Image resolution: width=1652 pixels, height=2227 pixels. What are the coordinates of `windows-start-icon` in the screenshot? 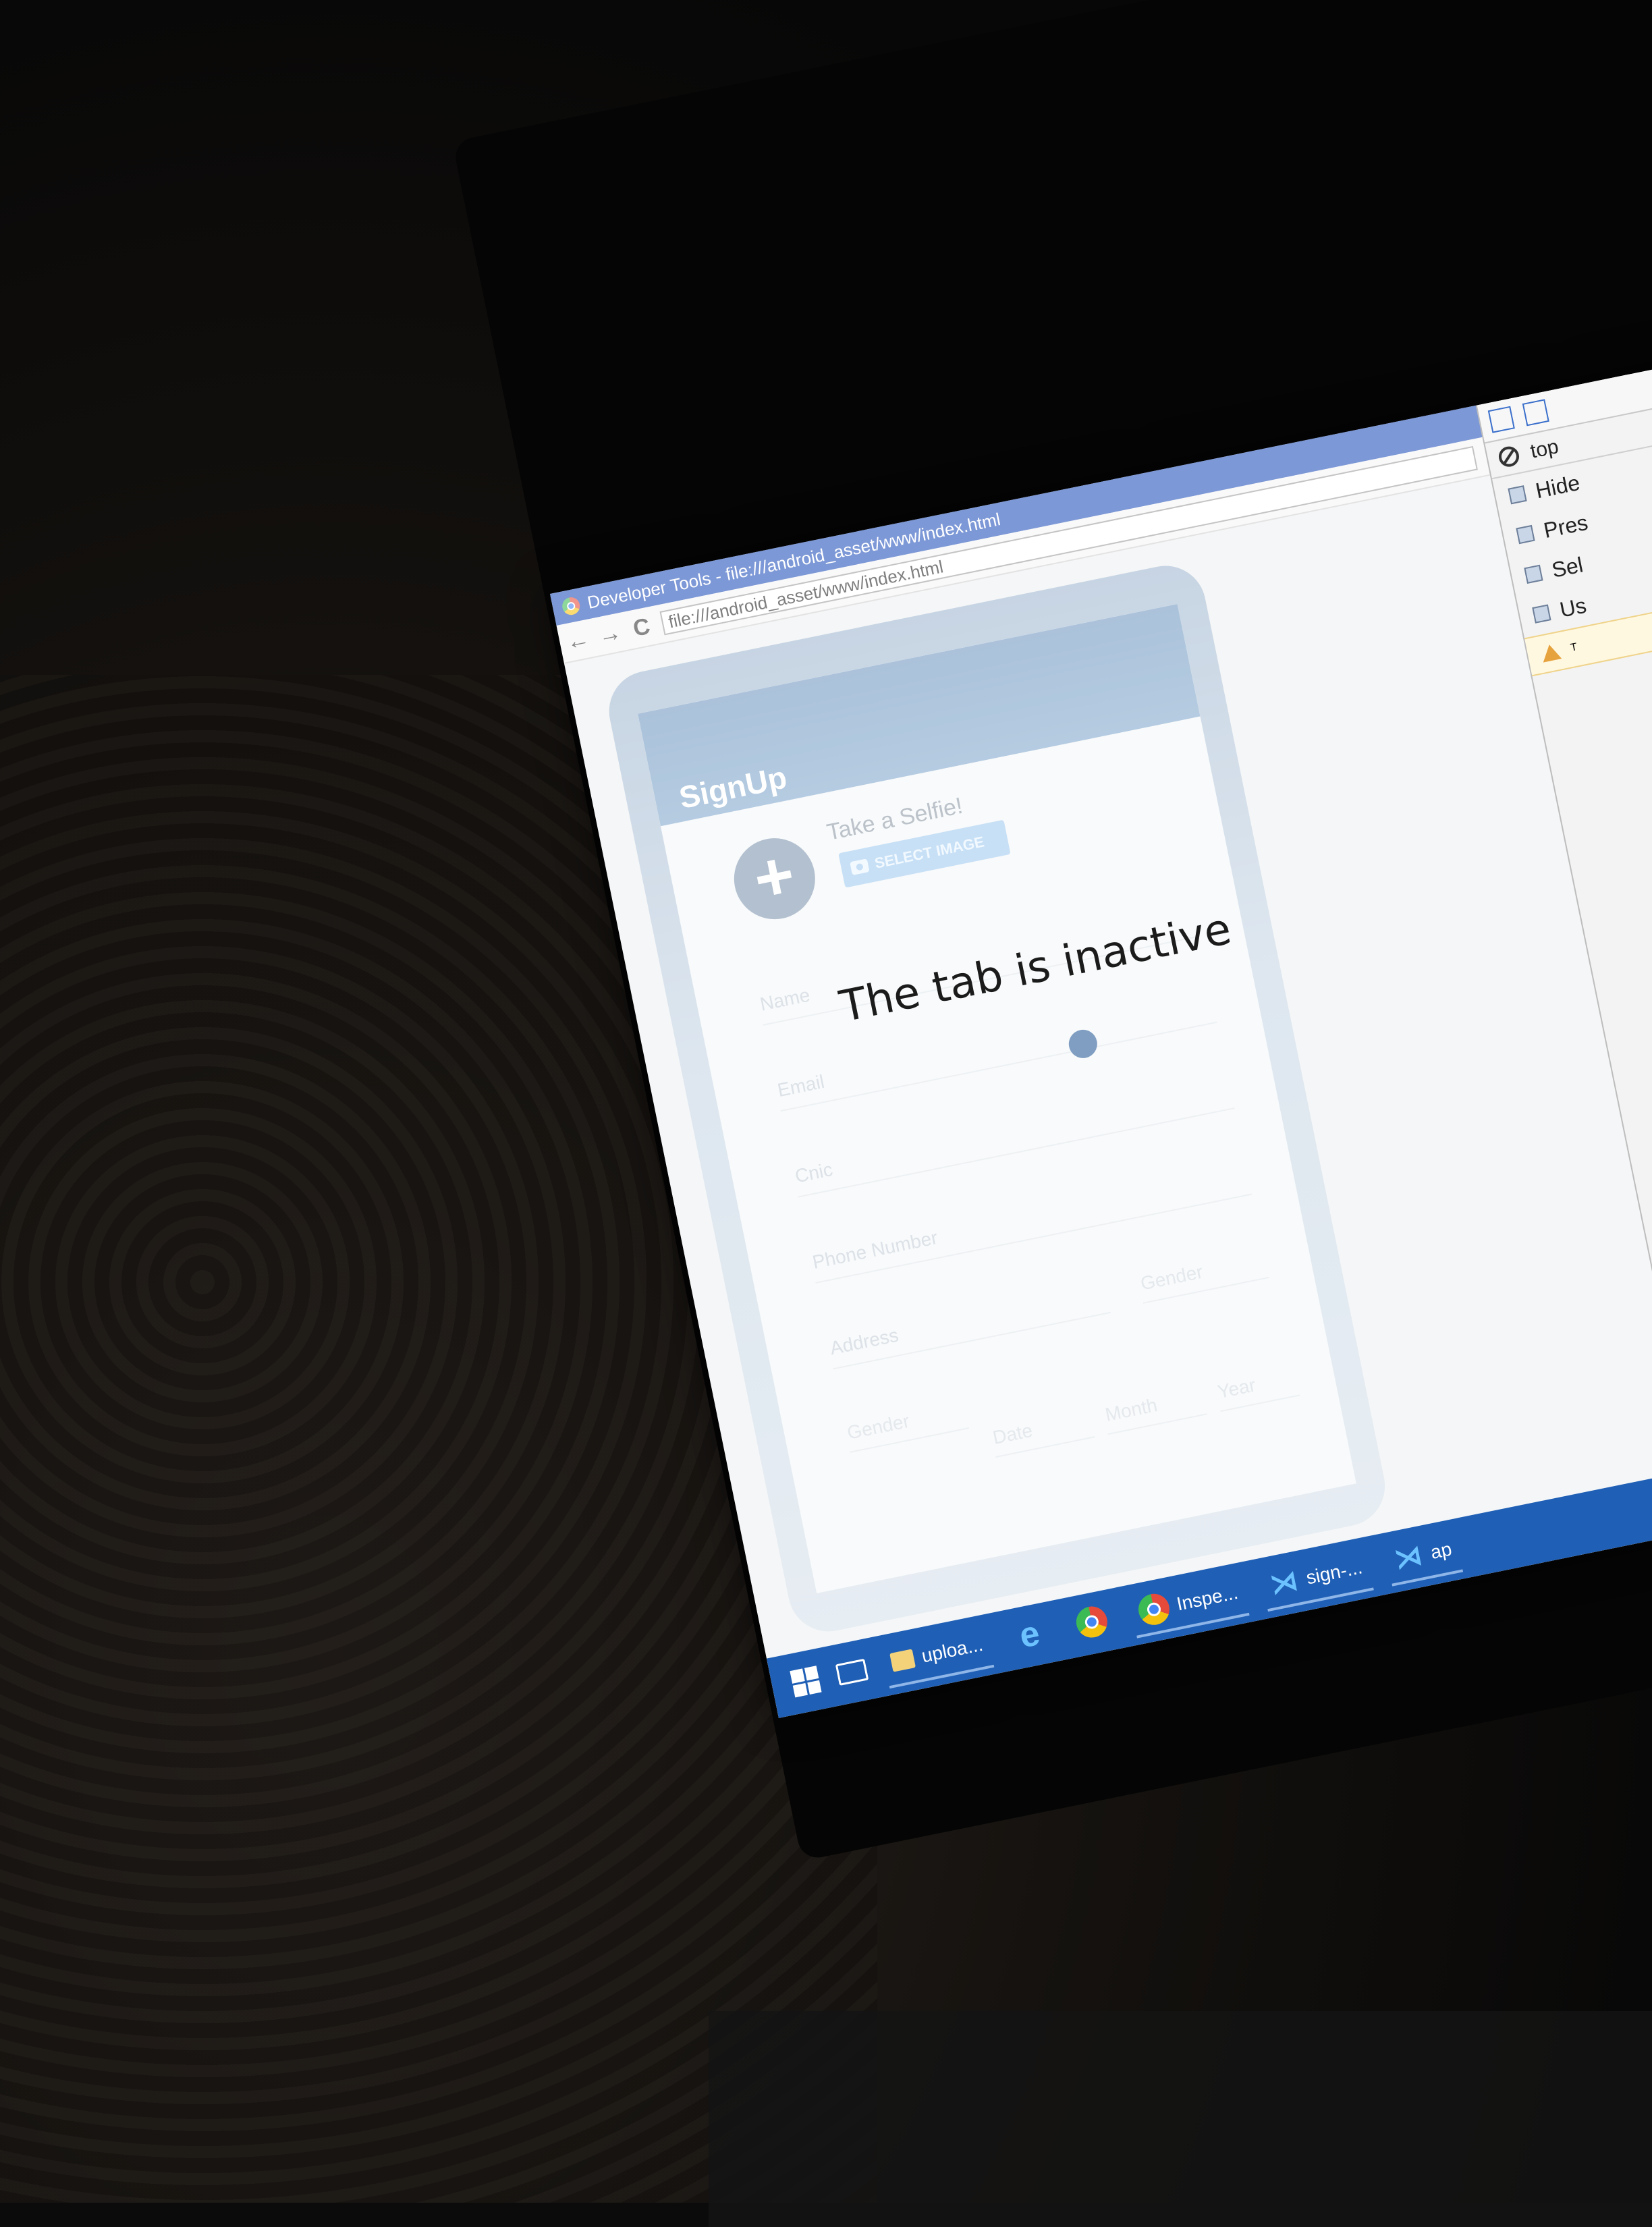 It's located at (806, 1682).